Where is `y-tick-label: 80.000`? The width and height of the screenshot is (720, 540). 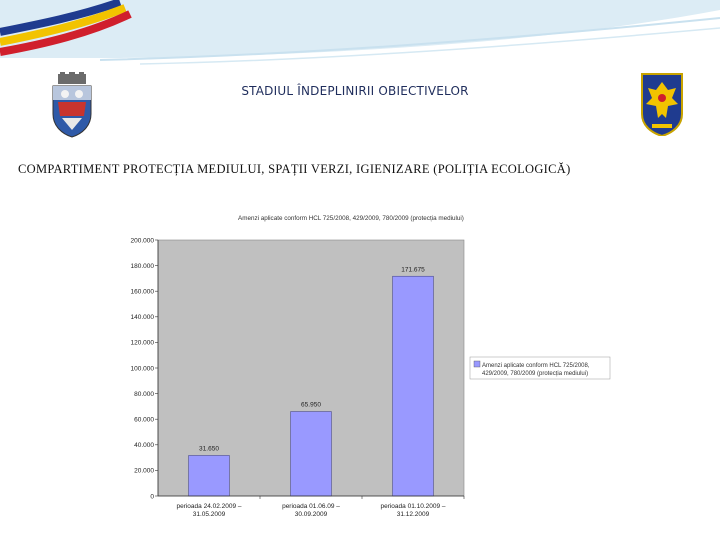 y-tick-label: 80.000 is located at coordinates (144, 394).